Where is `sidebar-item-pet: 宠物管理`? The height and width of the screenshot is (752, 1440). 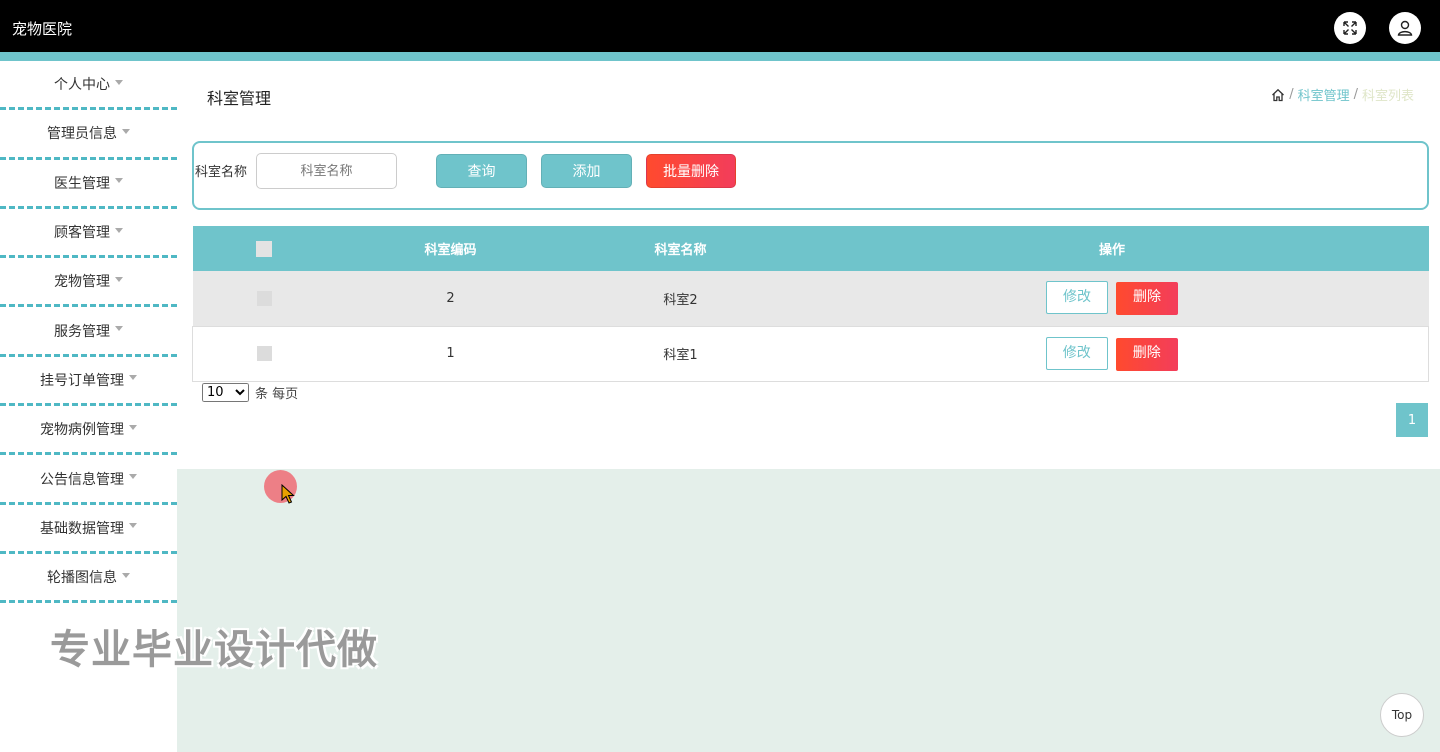 sidebar-item-pet: 宠物管理 is located at coordinates (88, 283).